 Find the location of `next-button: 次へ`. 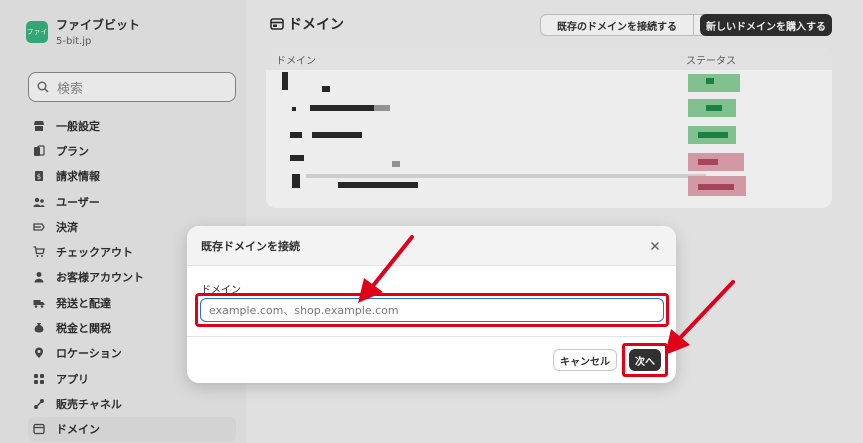

next-button: 次へ is located at coordinates (645, 360).